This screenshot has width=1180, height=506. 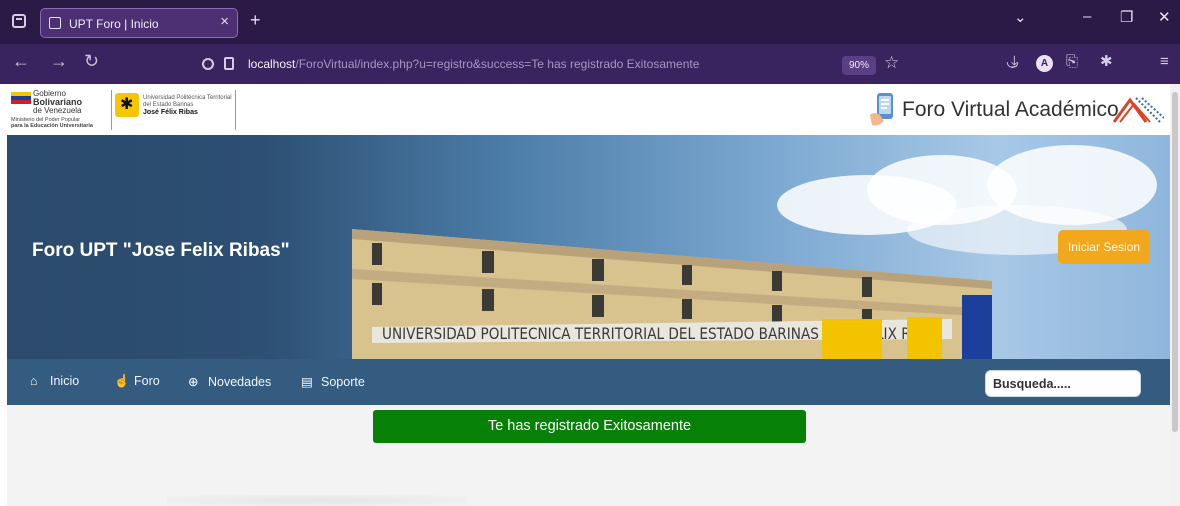 I want to click on page-scrollbar, so click(x=1175, y=295).